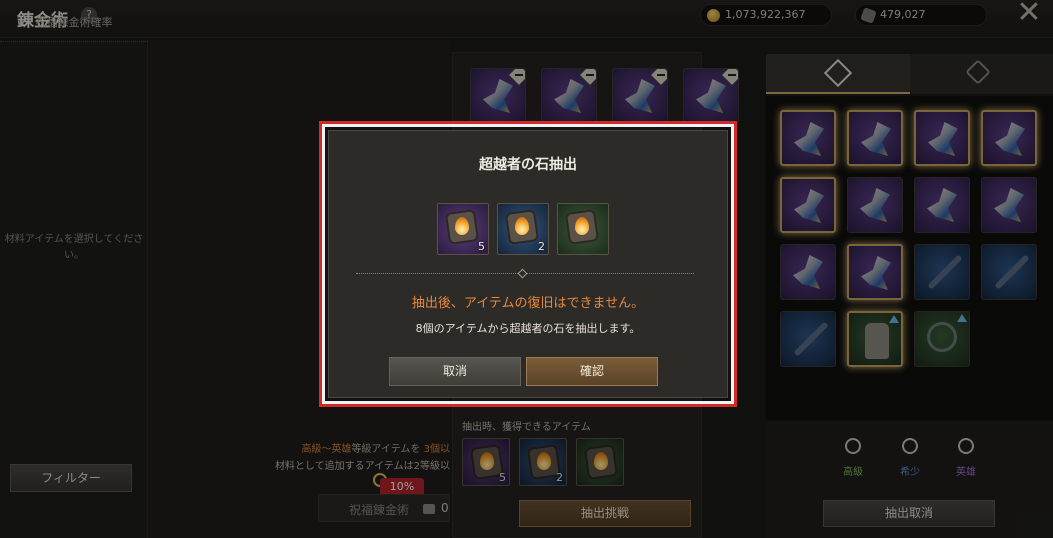 The width and height of the screenshot is (1053, 538). I want to click on dialog-info: 8個のアイテムから超越者の石を抽出します。, so click(528, 328).